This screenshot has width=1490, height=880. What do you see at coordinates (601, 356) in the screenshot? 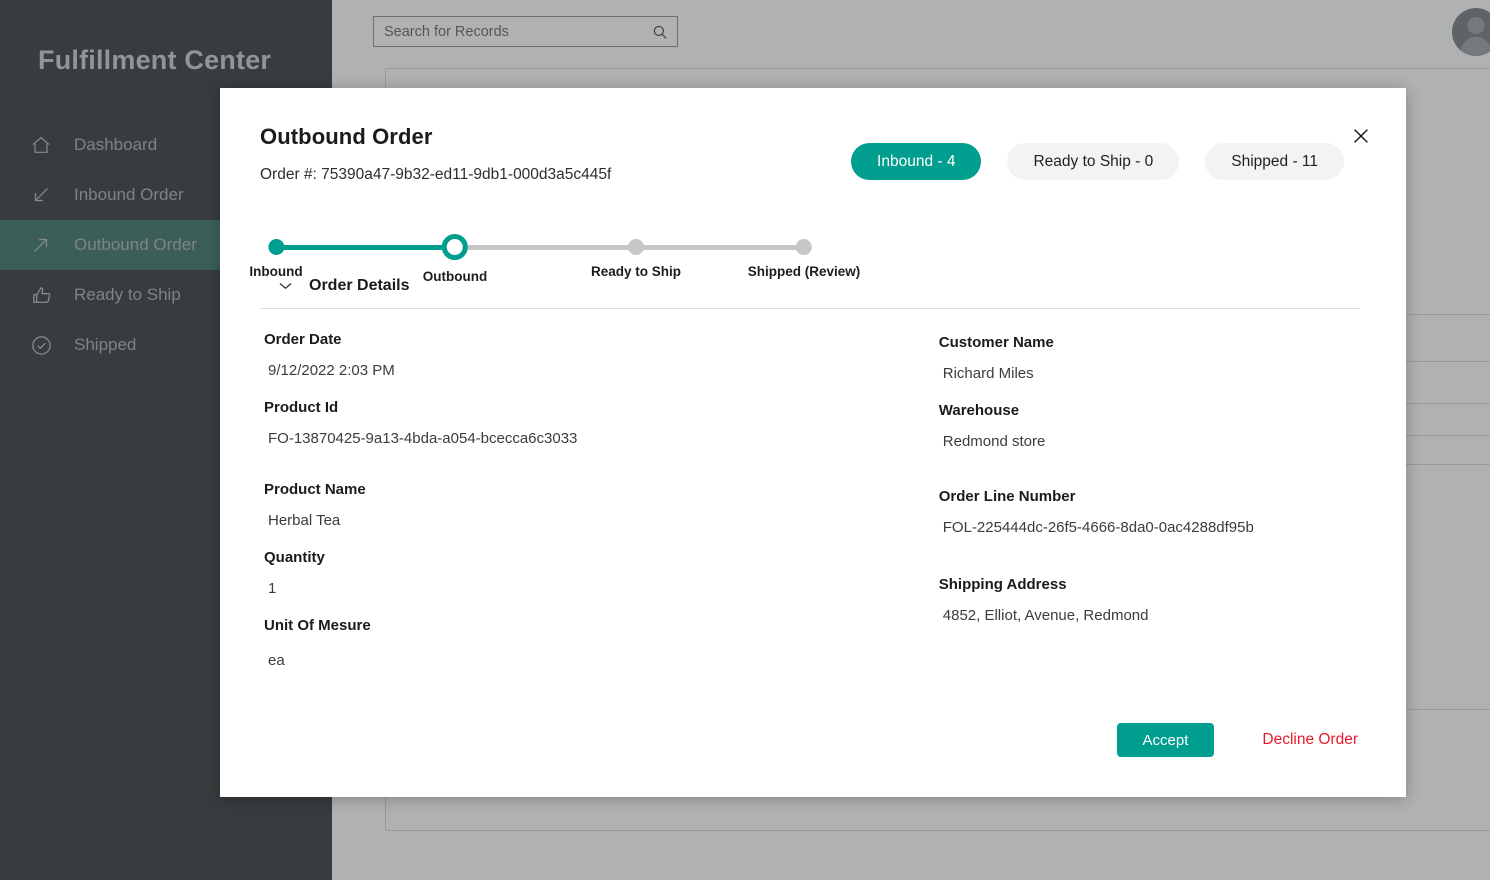
I see `field-order-date: Order Date 9/12/2022 2:03 PM` at bounding box center [601, 356].